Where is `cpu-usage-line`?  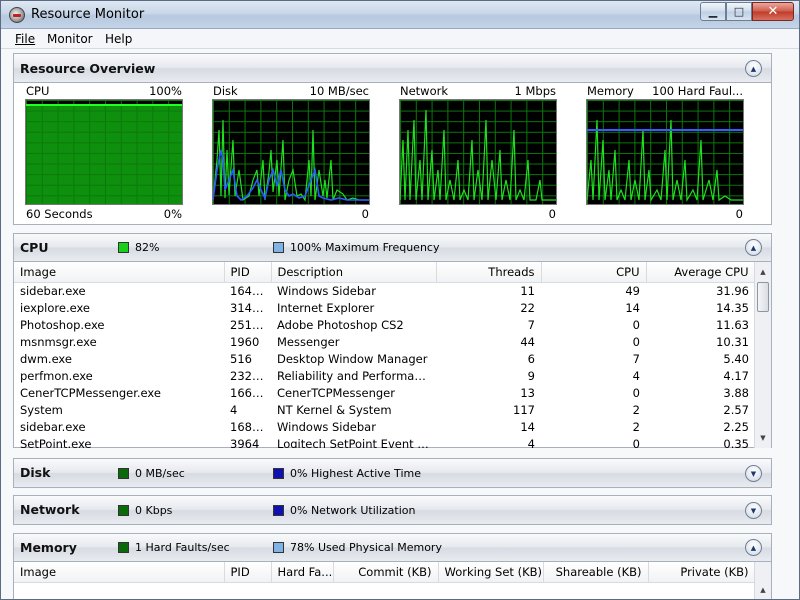 cpu-usage-line is located at coordinates (104, 105).